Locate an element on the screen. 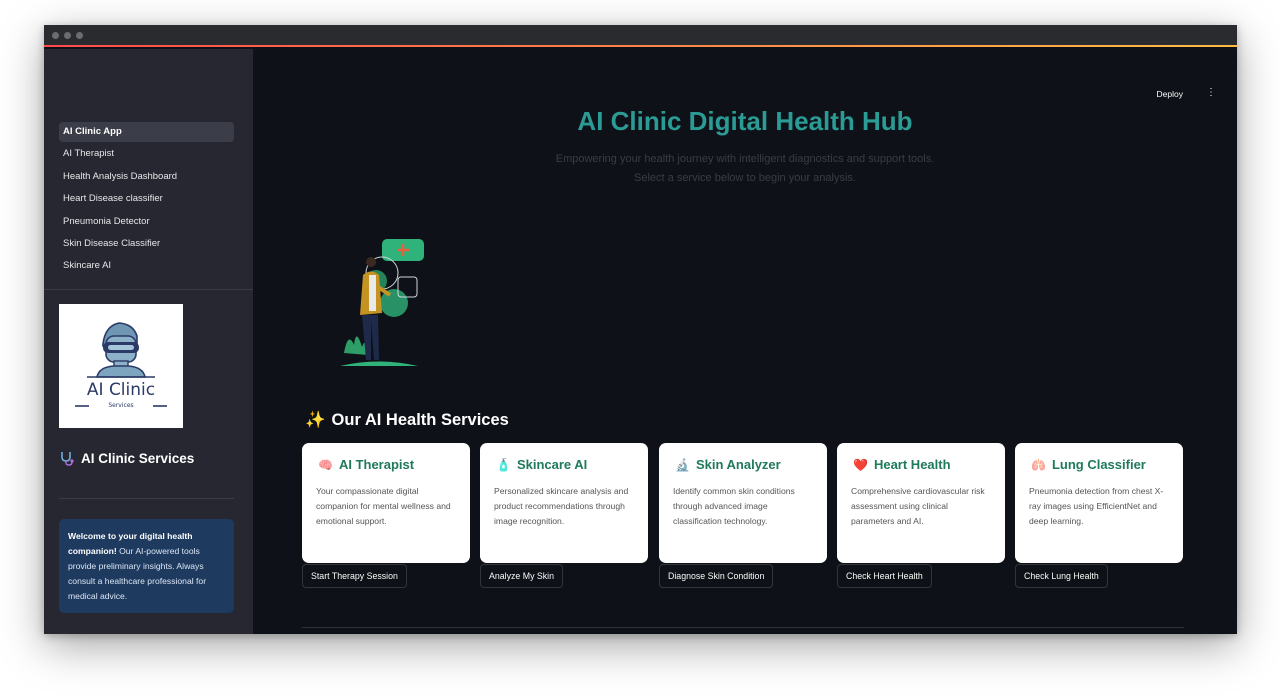  doctor-illustration is located at coordinates (382, 302).